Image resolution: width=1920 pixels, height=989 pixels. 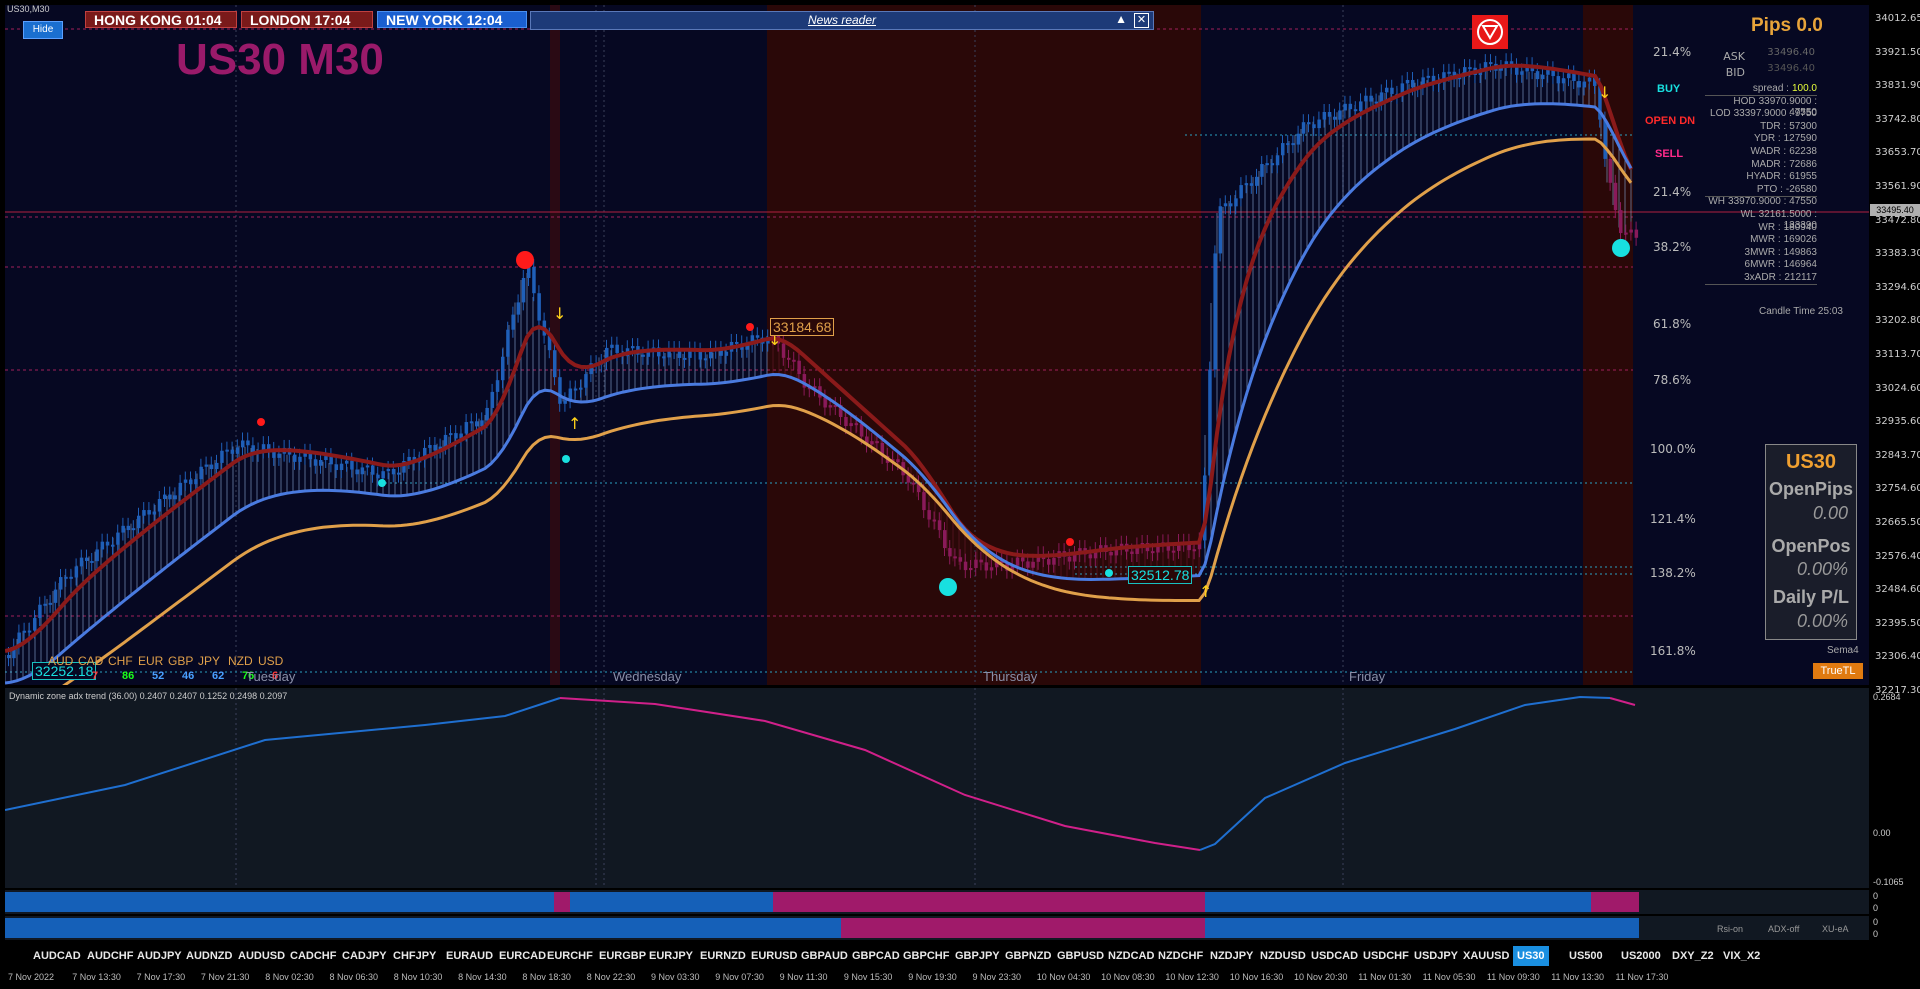 What do you see at coordinates (110, 956) in the screenshot?
I see `symbol-tab: AUDCHF` at bounding box center [110, 956].